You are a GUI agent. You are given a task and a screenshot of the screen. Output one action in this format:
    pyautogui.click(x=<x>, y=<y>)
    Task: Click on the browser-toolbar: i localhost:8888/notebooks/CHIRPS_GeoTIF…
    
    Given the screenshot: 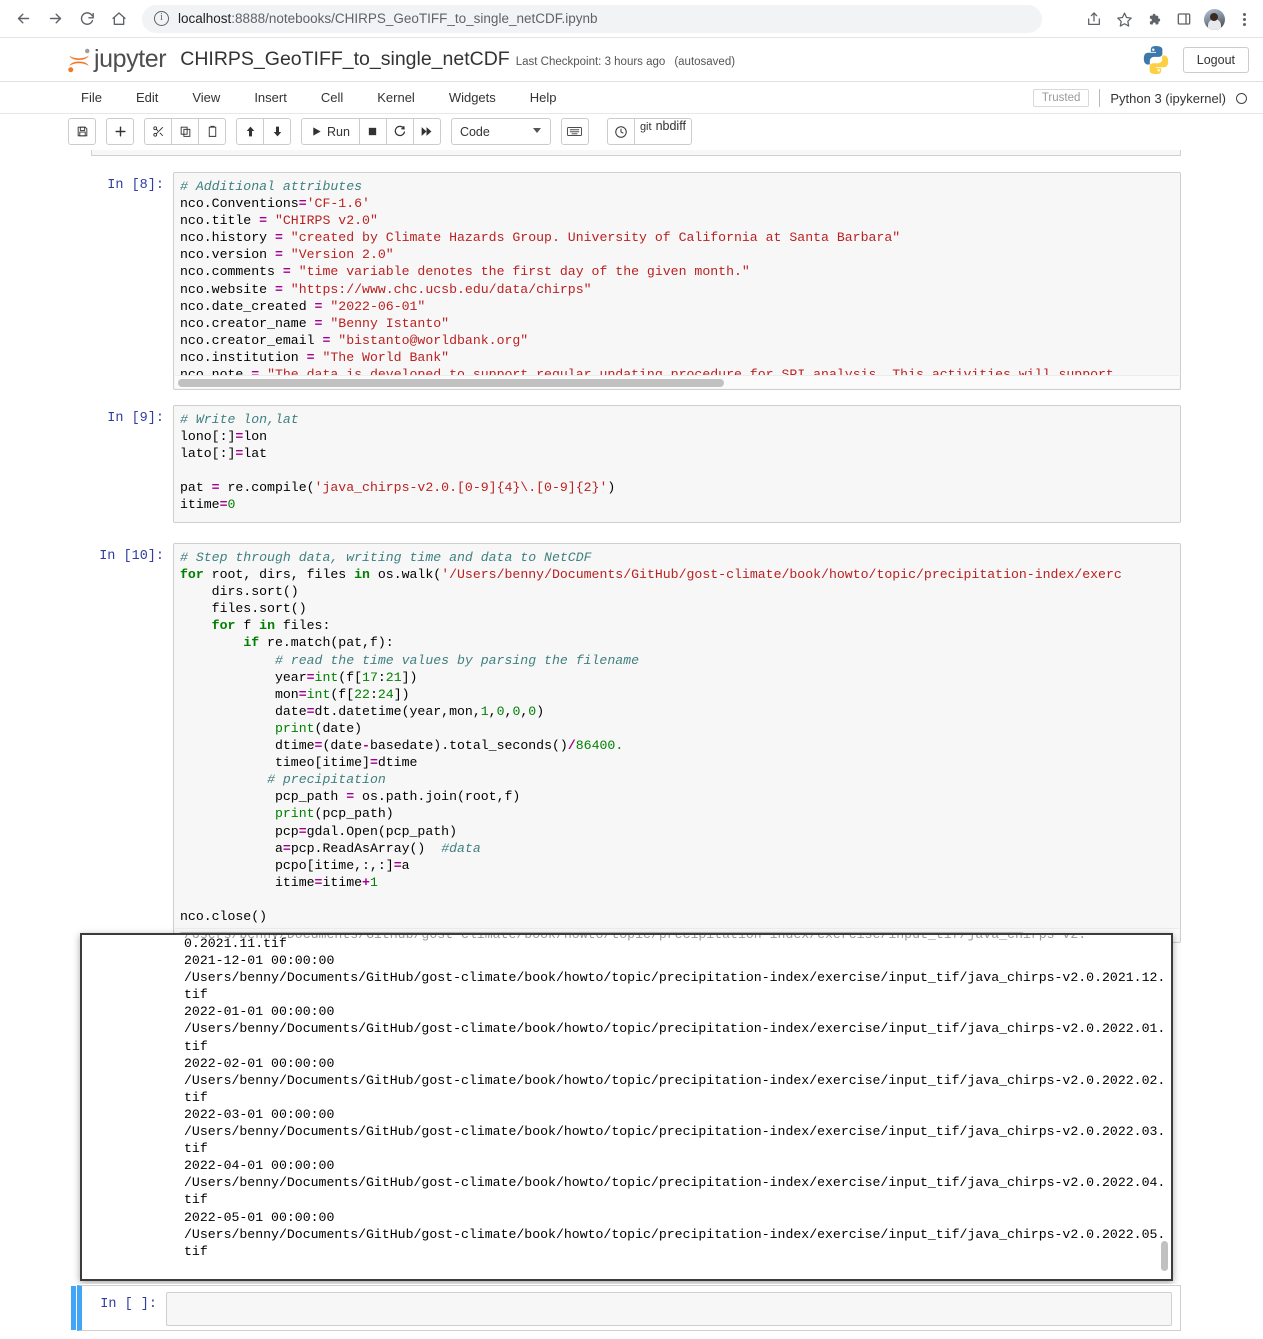 What is the action you would take?
    pyautogui.click(x=631, y=19)
    